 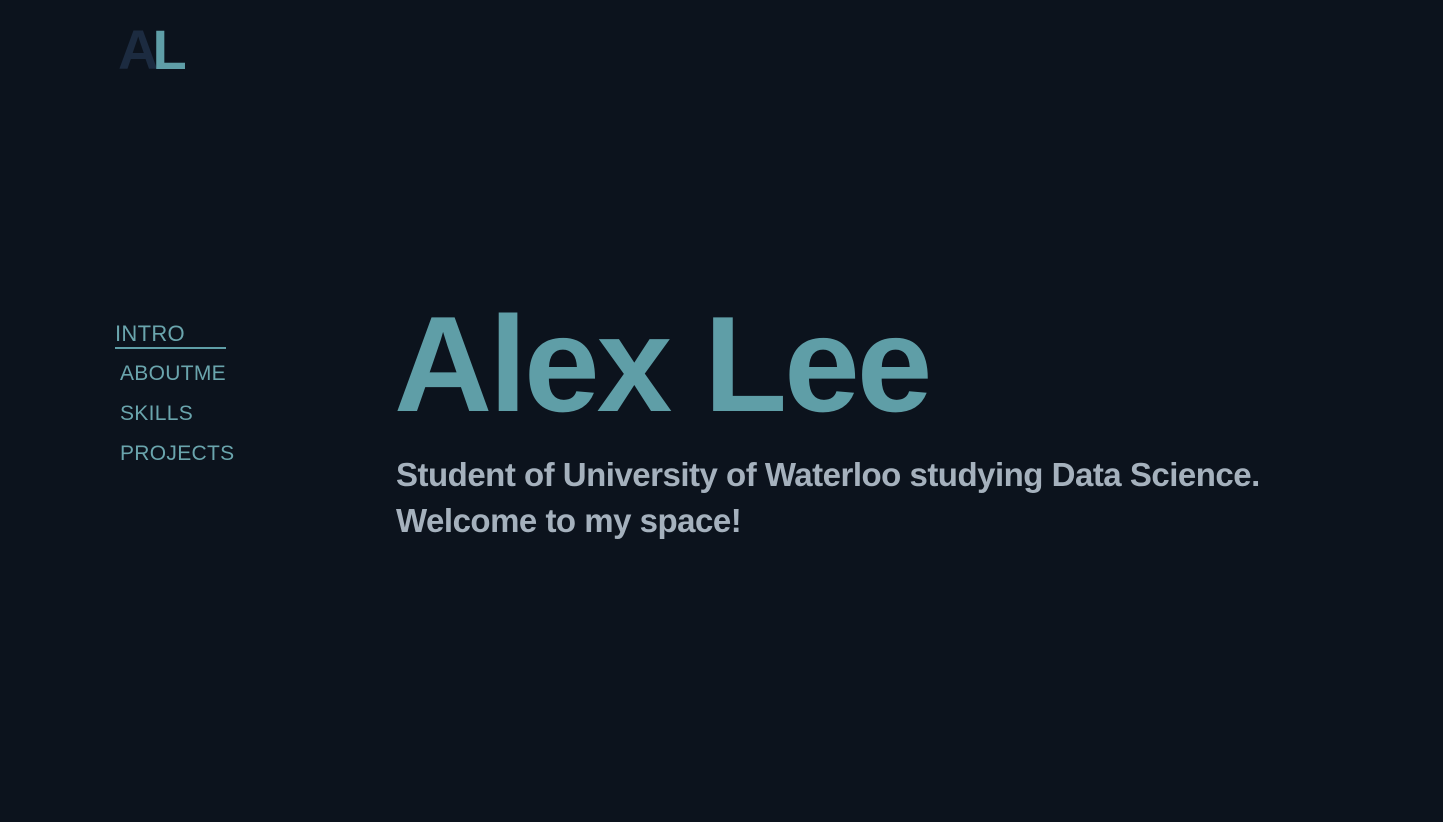 What do you see at coordinates (170, 335) in the screenshot?
I see `nav-item-label: INTRO` at bounding box center [170, 335].